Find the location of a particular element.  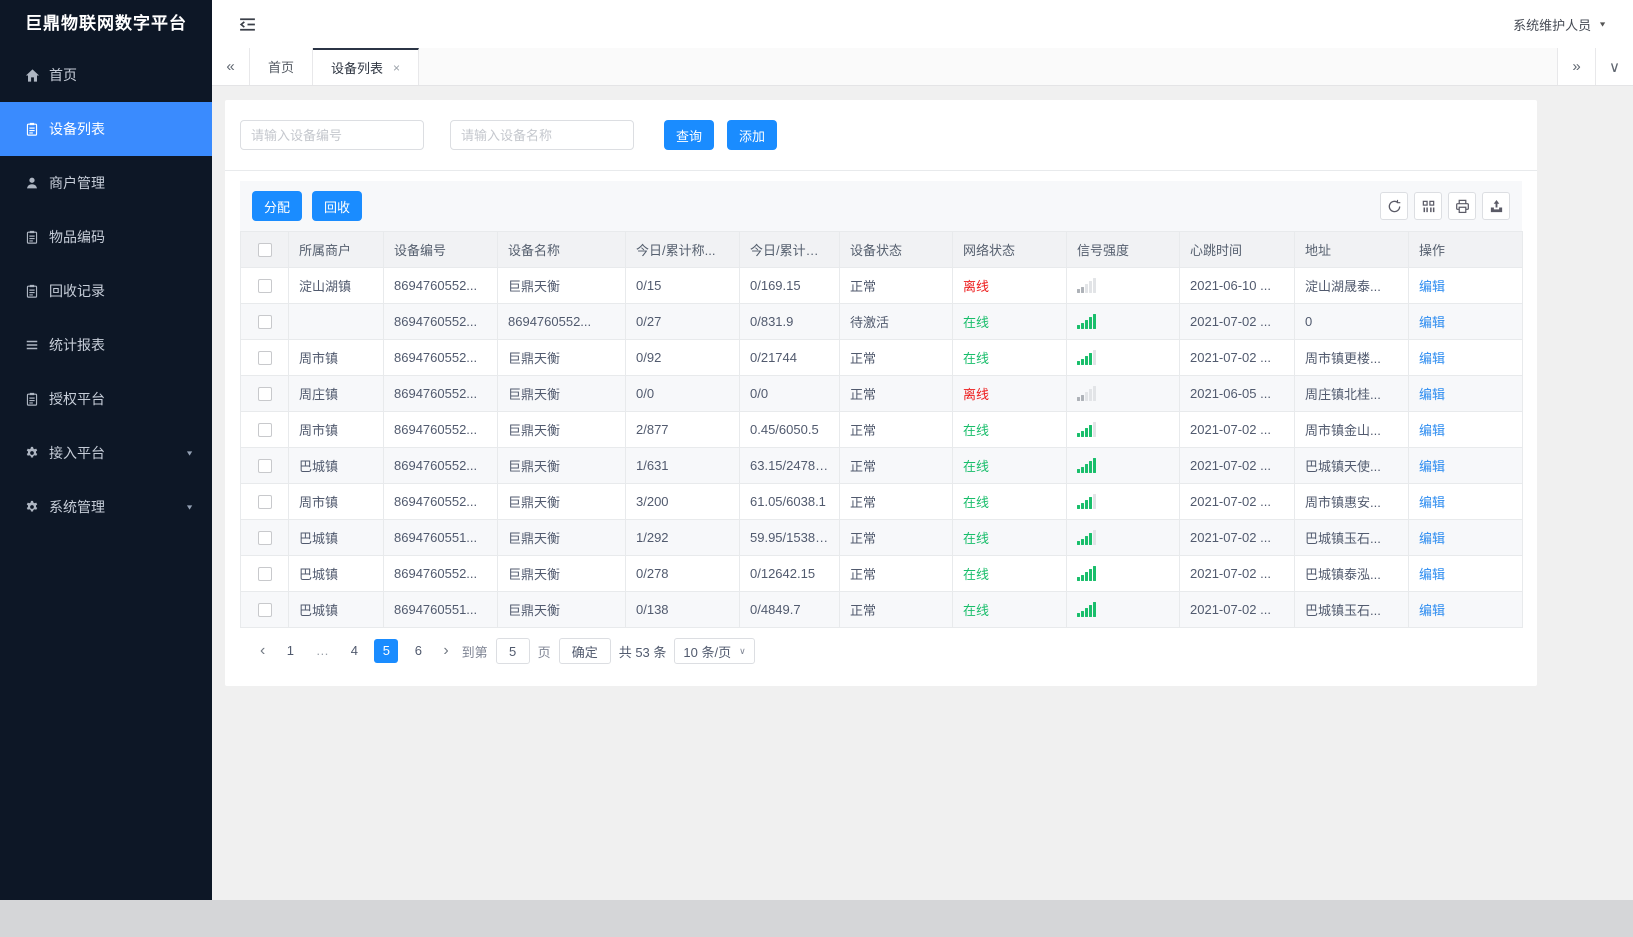

page-number-4: 4 is located at coordinates (354, 651).